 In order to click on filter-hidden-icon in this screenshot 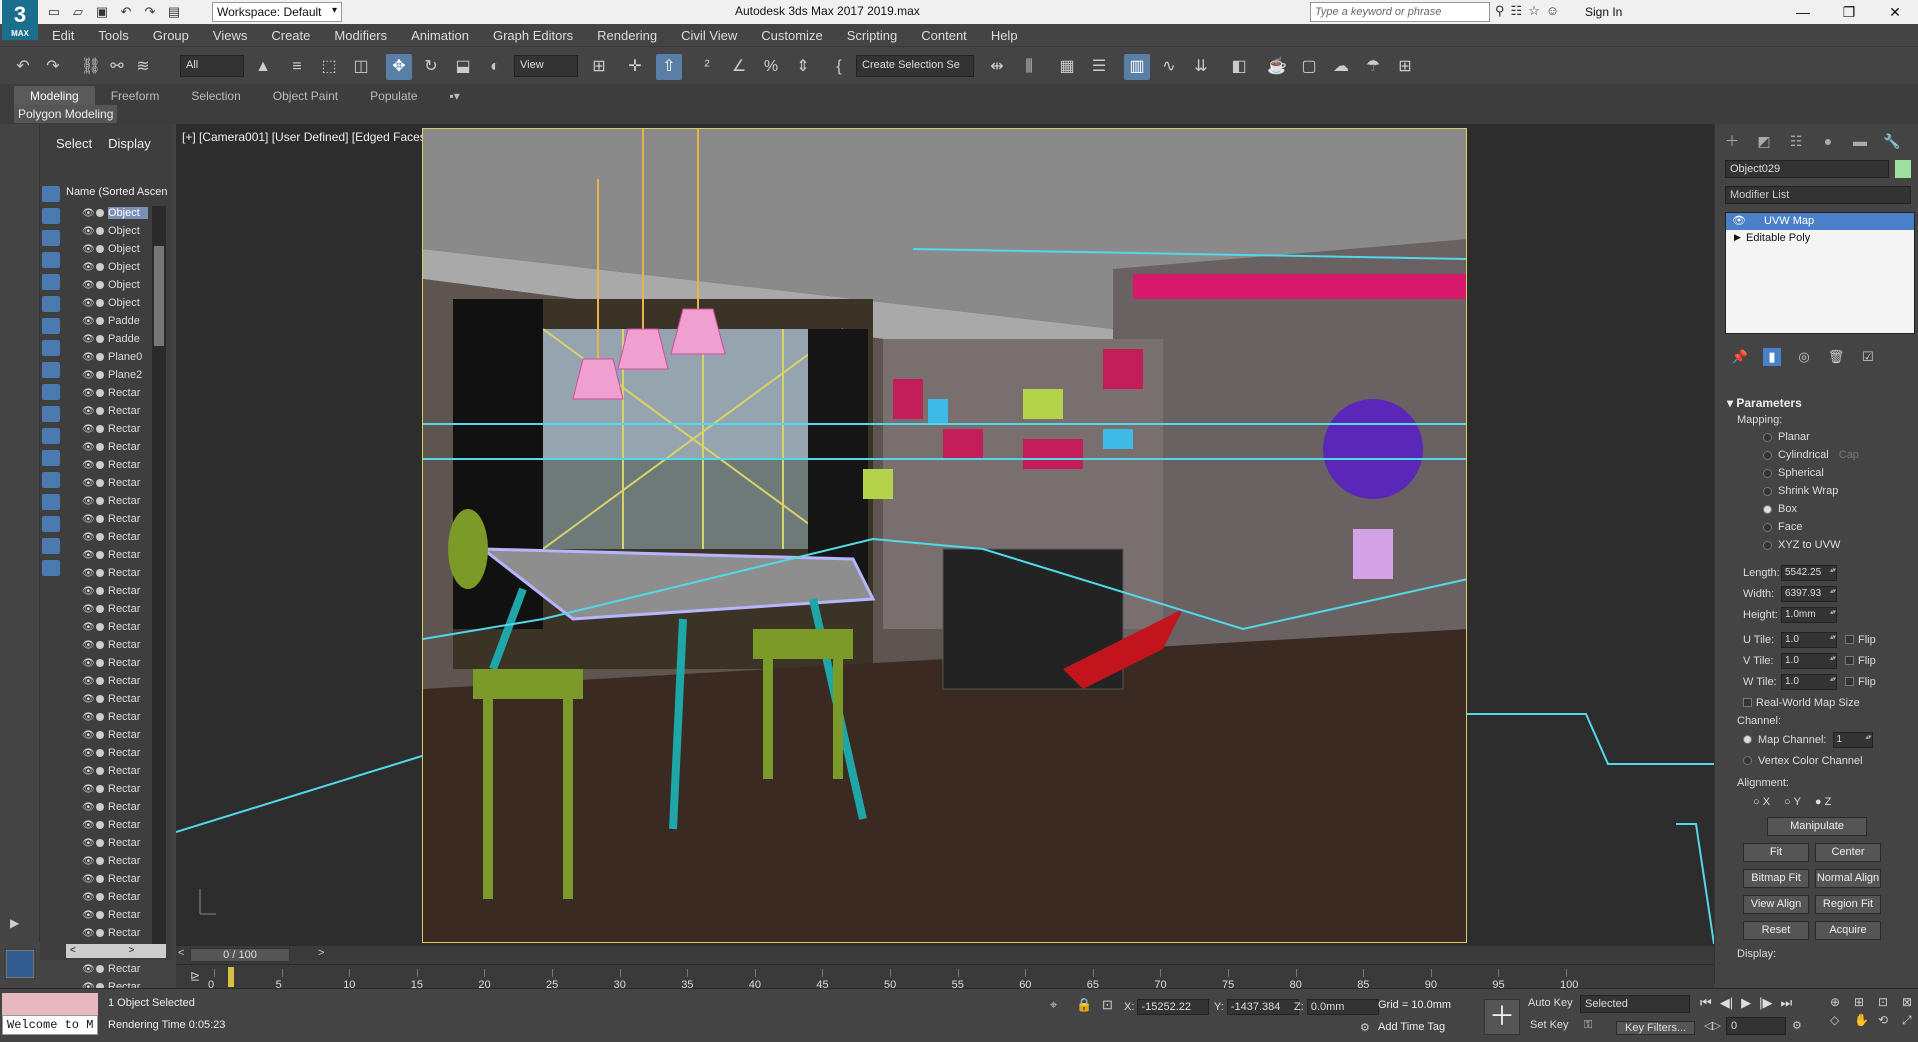, I will do `click(51, 436)`.